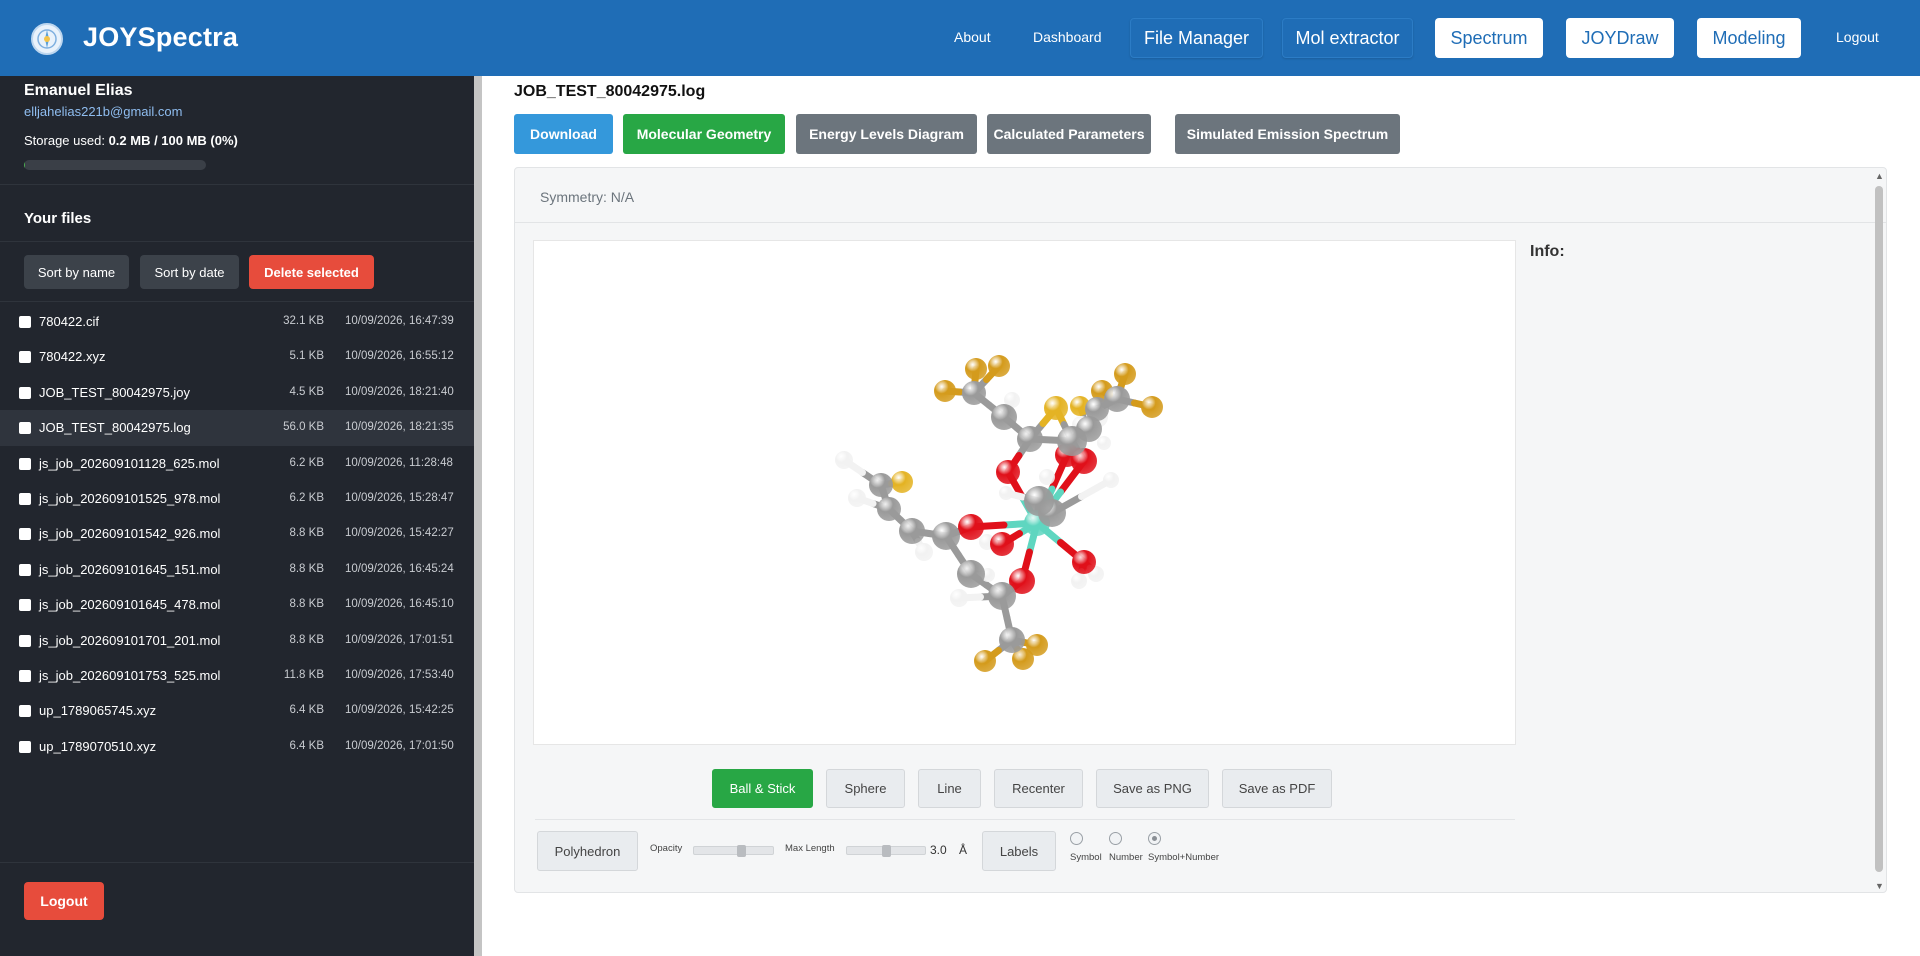 The height and width of the screenshot is (956, 1920). Describe the element at coordinates (399, 639) in the screenshot. I see `file-date: 10/09/2026, 17:01:51` at that location.